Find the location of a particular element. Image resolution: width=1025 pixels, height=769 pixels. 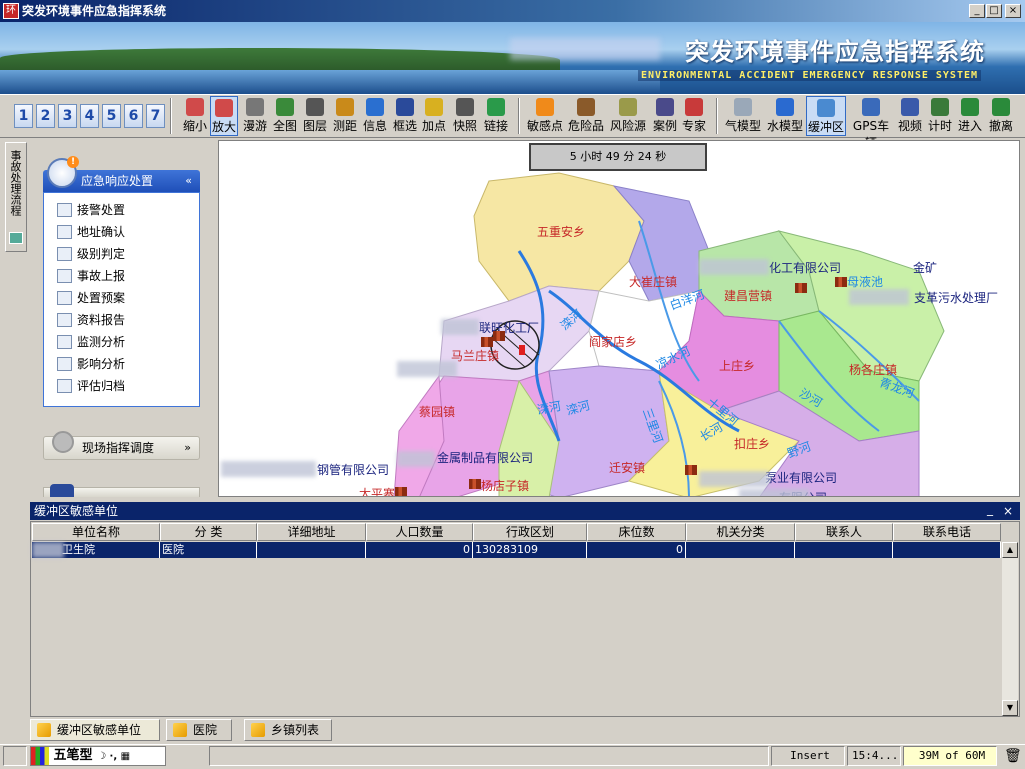

scroll-down-button: ▼ is located at coordinates (1010, 708).